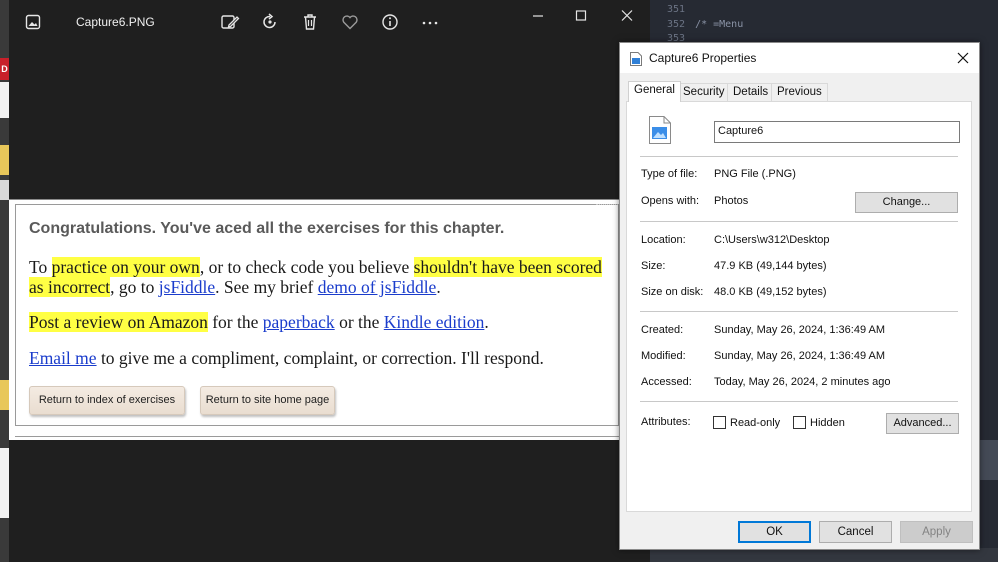  What do you see at coordinates (235, 322) in the screenshot?
I see `text-run: for the` at bounding box center [235, 322].